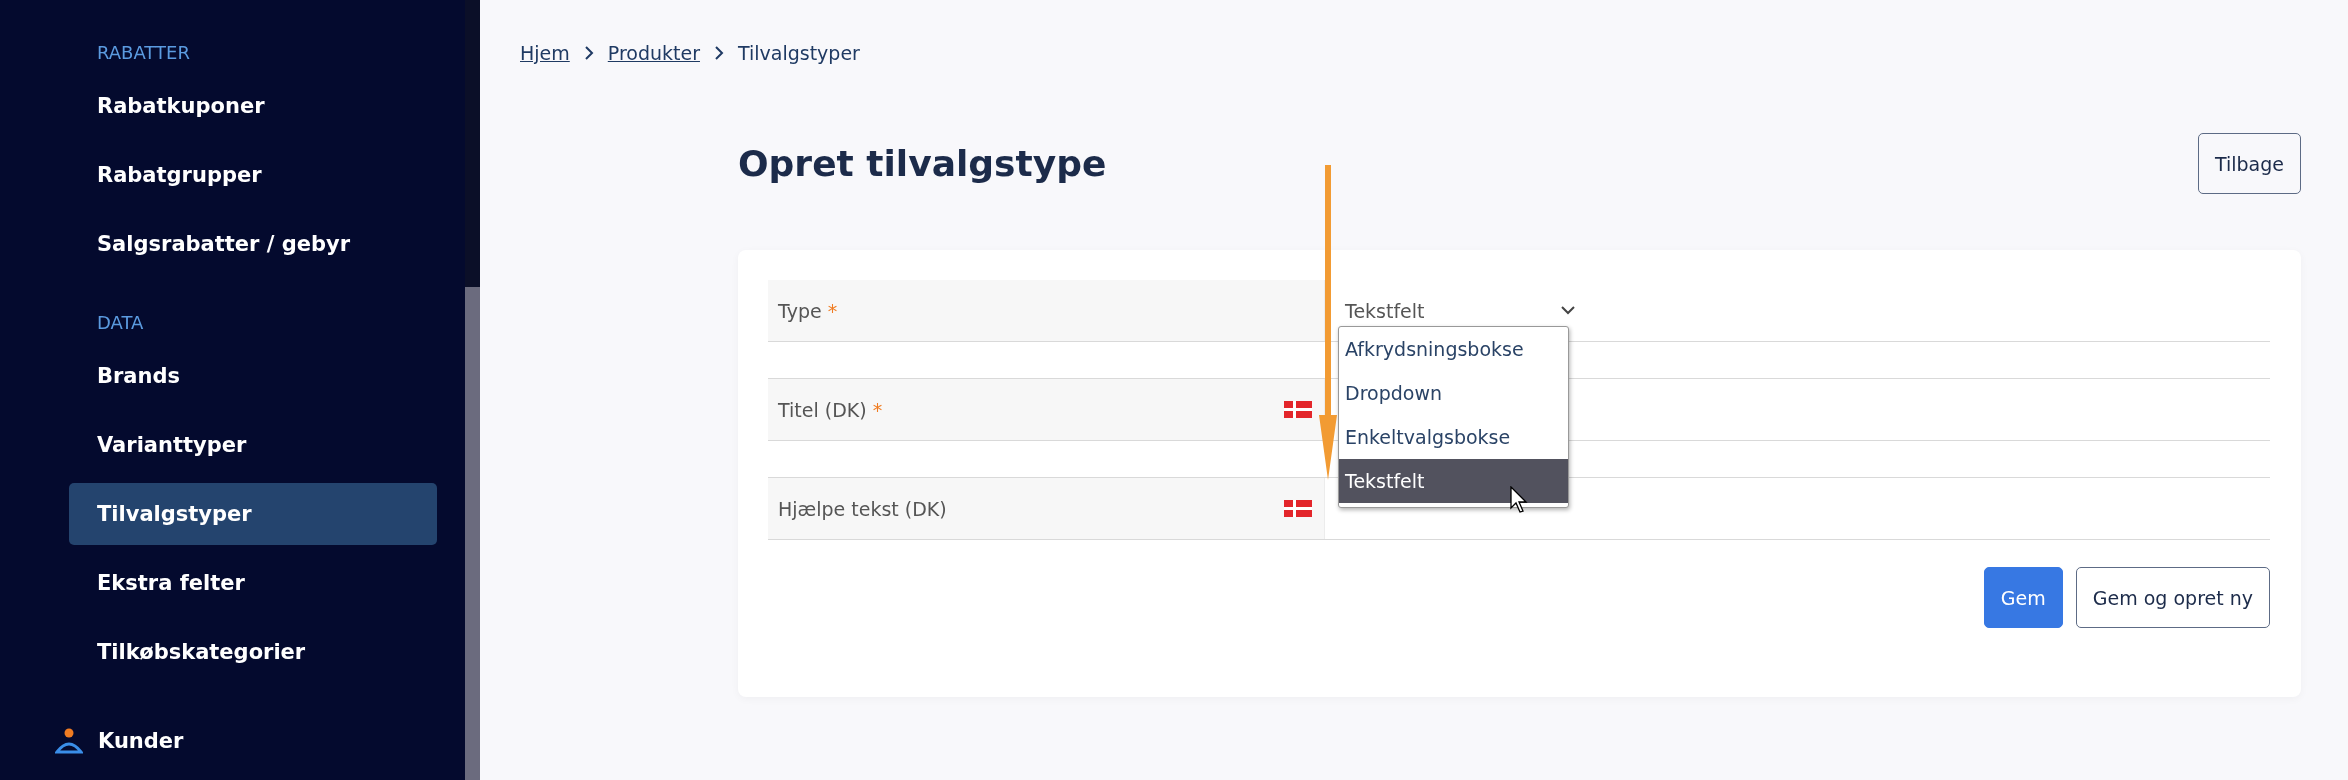 This screenshot has height=780, width=2348. Describe the element at coordinates (830, 409) in the screenshot. I see `field-label: Titel (DK) *` at that location.